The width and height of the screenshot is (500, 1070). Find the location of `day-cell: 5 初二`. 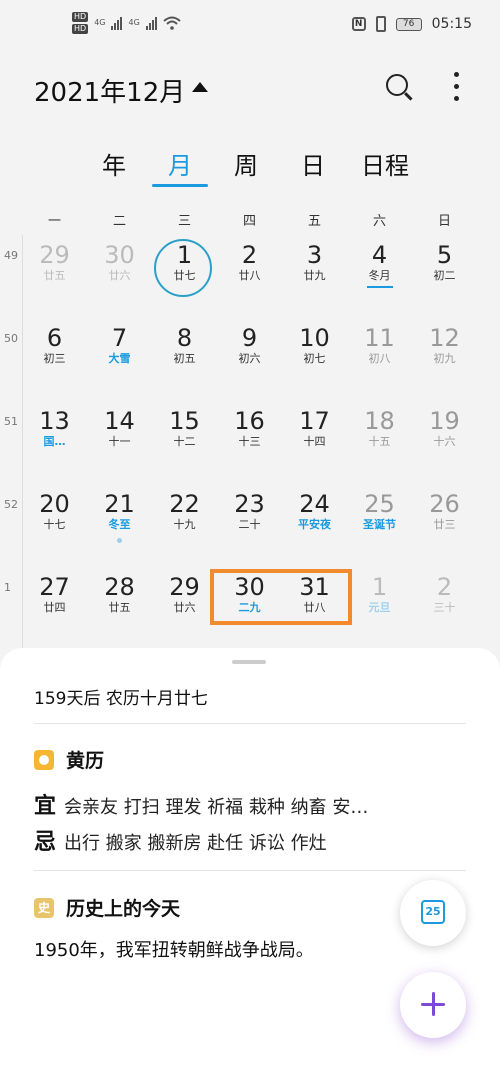

day-cell: 5 初二 is located at coordinates (444, 276).